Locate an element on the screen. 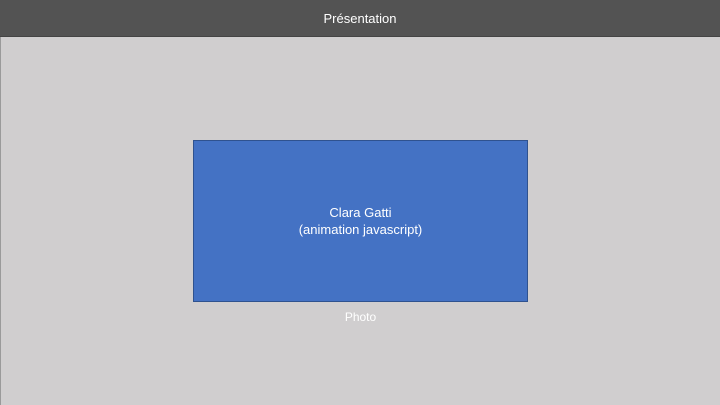  page-title: Présentation is located at coordinates (360, 18).